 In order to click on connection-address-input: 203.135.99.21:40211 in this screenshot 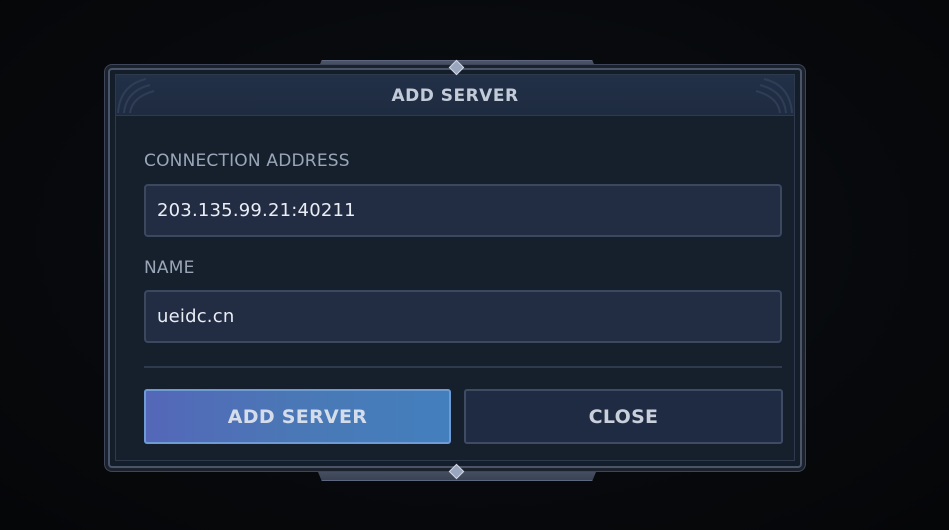, I will do `click(463, 210)`.